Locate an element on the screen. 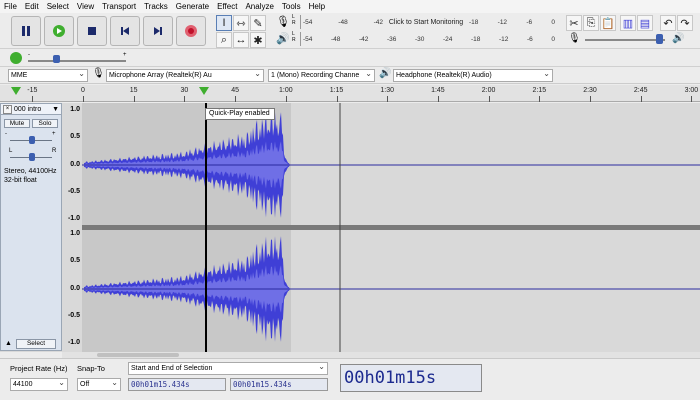  ruler-tick-label: 2:15 is located at coordinates (539, 90).